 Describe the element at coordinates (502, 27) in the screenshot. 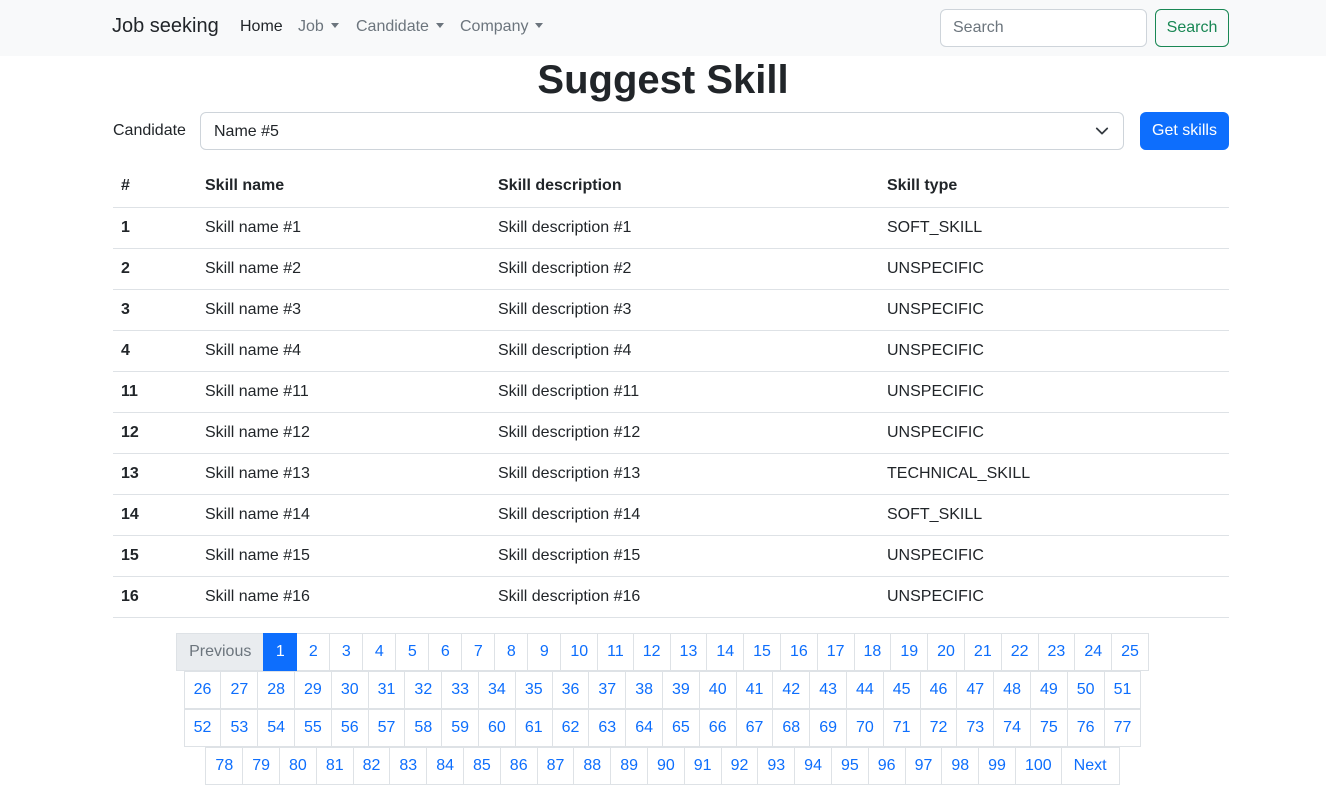

I see `nav-item-company: Company` at that location.